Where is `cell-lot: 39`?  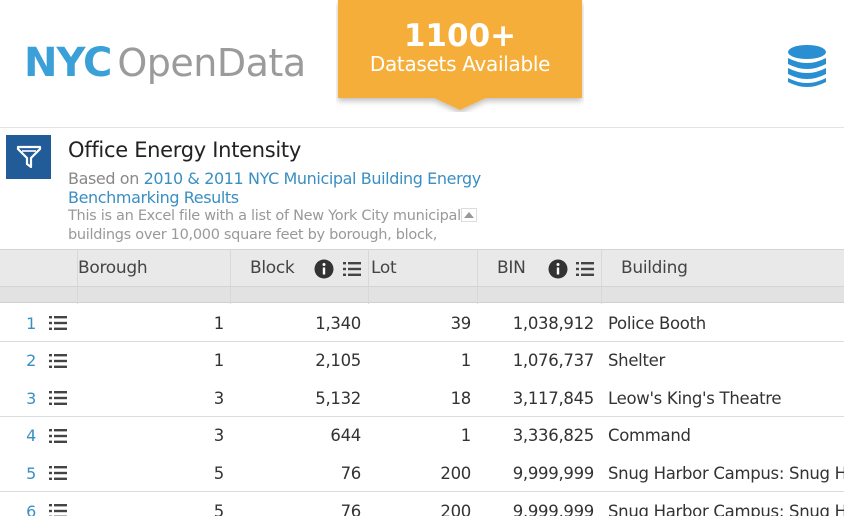 cell-lot: 39 is located at coordinates (460, 323).